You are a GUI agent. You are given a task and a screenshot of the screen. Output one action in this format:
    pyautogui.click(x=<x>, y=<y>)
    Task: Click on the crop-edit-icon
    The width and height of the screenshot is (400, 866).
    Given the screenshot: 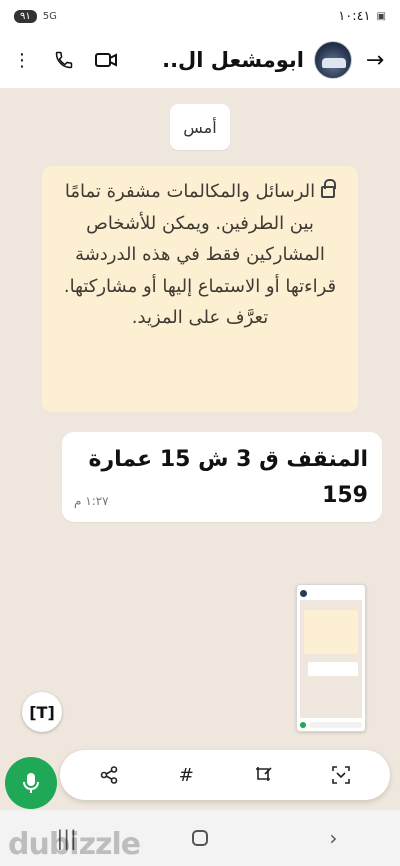 What is the action you would take?
    pyautogui.click(x=264, y=775)
    